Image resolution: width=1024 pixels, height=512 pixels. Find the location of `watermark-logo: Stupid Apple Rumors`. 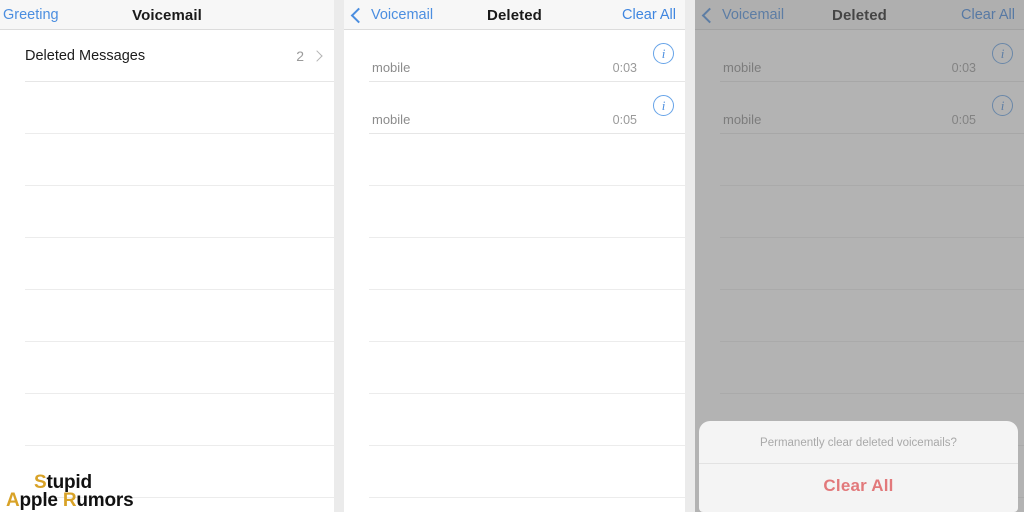

watermark-logo: Stupid Apple Rumors is located at coordinates (70, 492).